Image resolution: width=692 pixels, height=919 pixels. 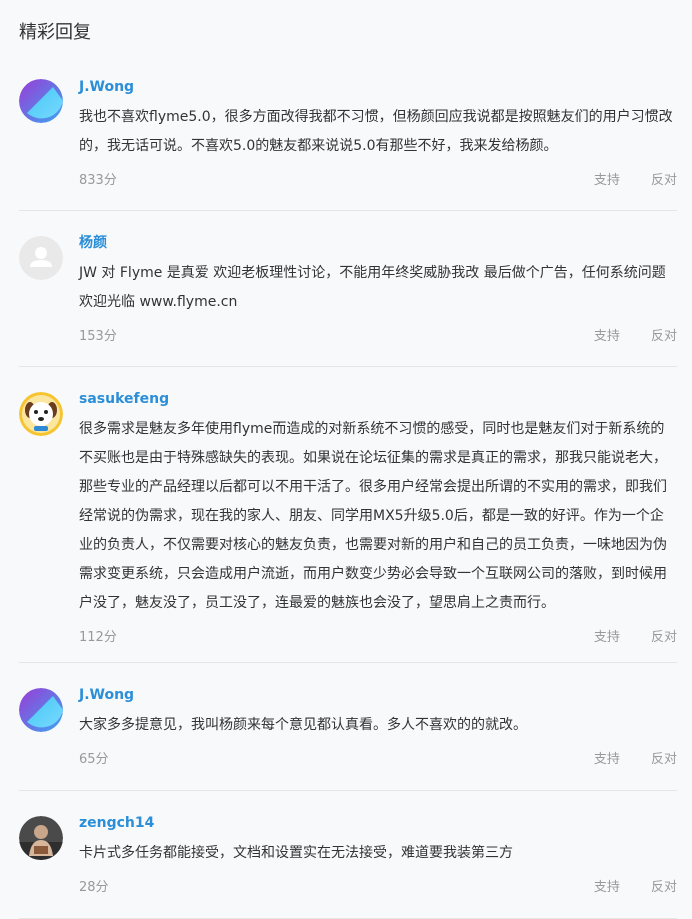 What do you see at coordinates (55, 32) in the screenshot?
I see `section-title: 精彩回复` at bounding box center [55, 32].